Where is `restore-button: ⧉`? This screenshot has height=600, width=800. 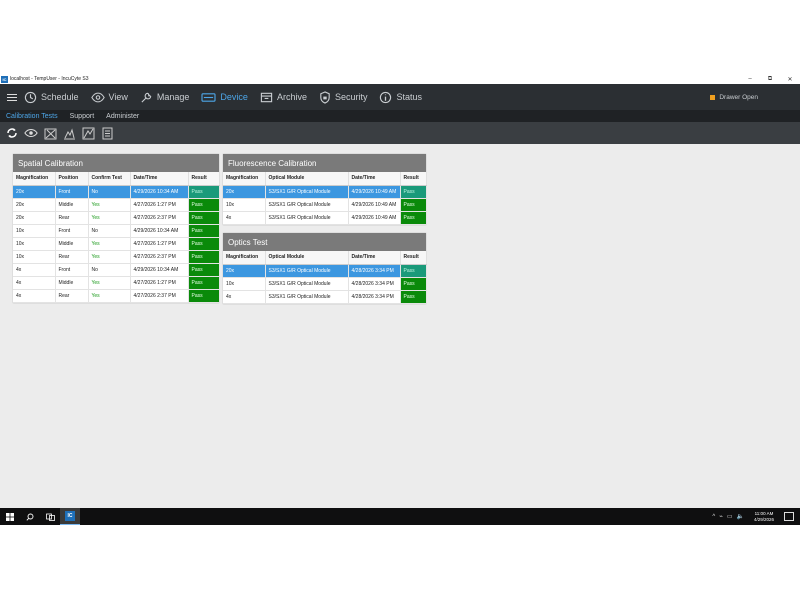
restore-button: ⧉ is located at coordinates (770, 79).